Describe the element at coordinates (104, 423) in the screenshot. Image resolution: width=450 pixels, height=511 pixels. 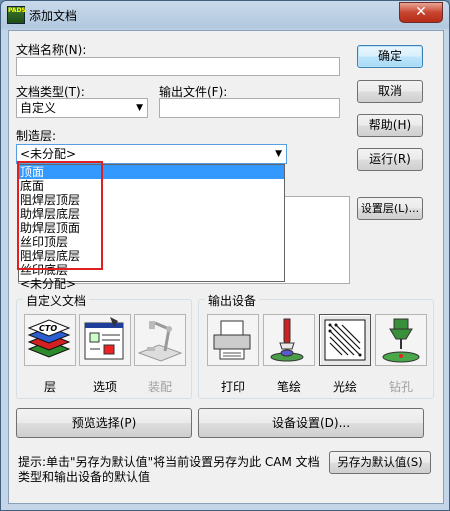
I see `preview-selection-button: 预览选择(P)` at that location.